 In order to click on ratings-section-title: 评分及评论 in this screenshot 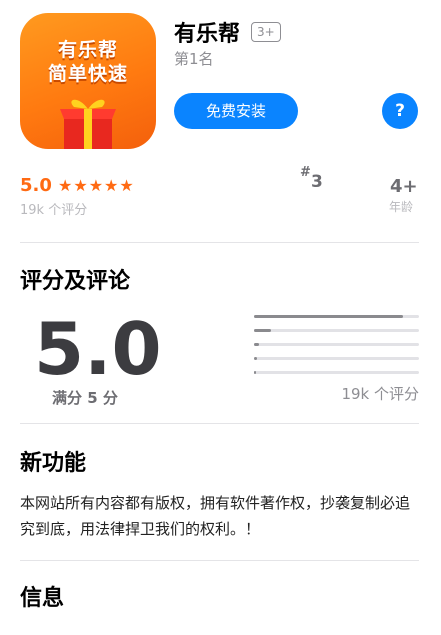, I will do `click(75, 281)`.